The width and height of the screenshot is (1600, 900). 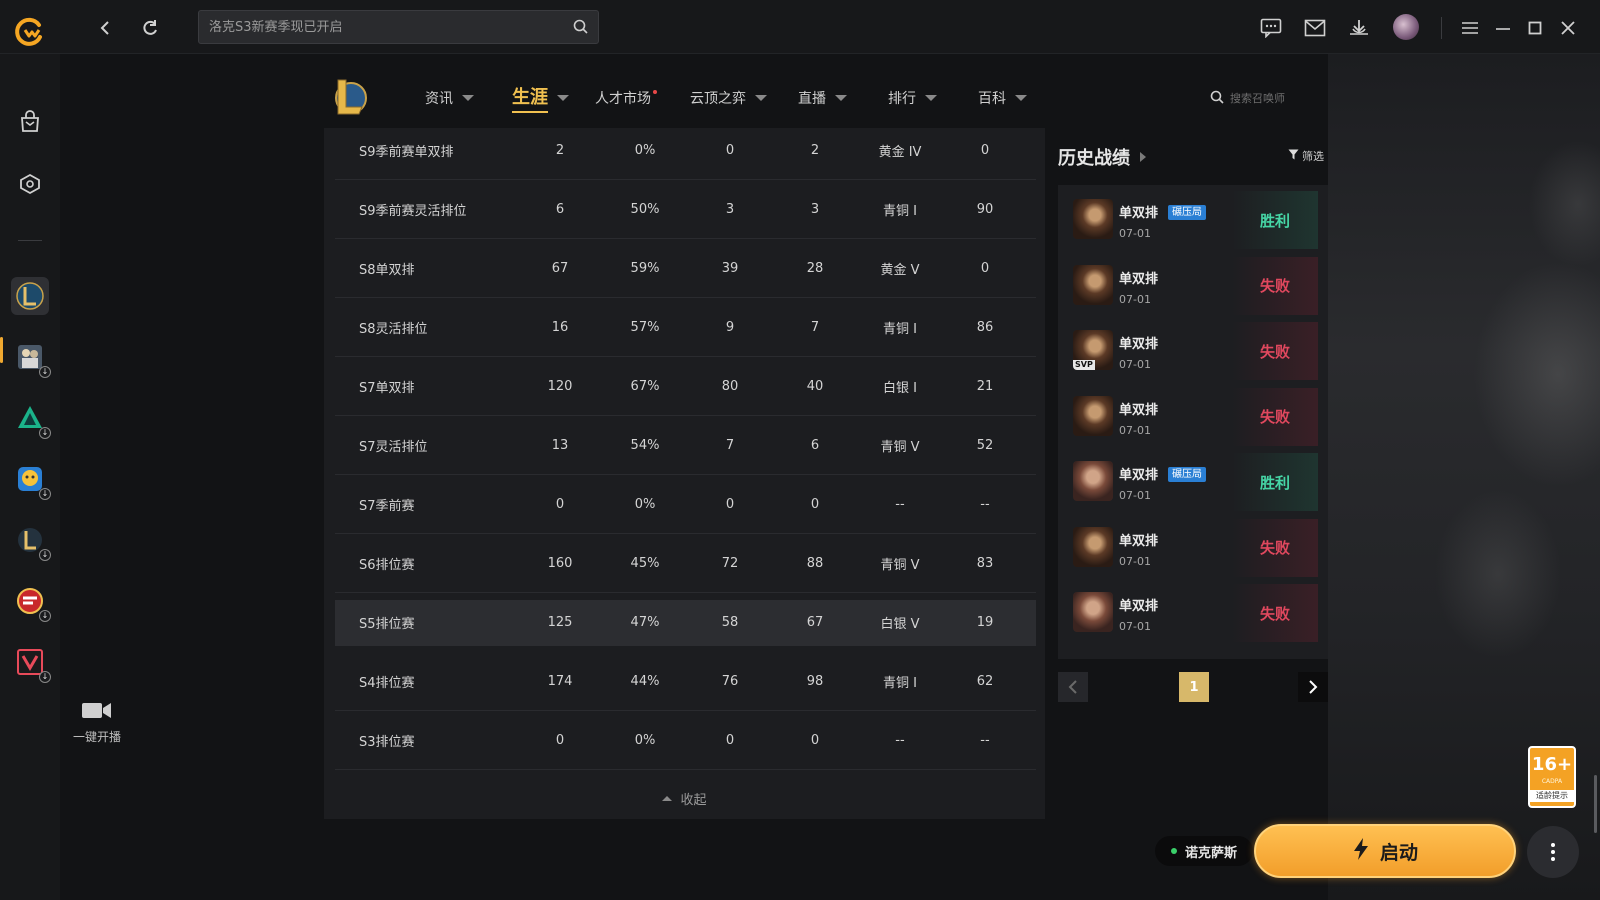 What do you see at coordinates (626, 98) in the screenshot?
I see `tab-talent-market: 人才市场` at bounding box center [626, 98].